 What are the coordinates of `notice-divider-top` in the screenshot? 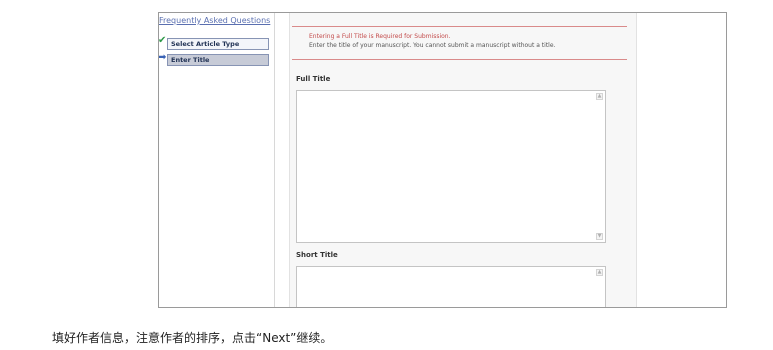 It's located at (459, 26).